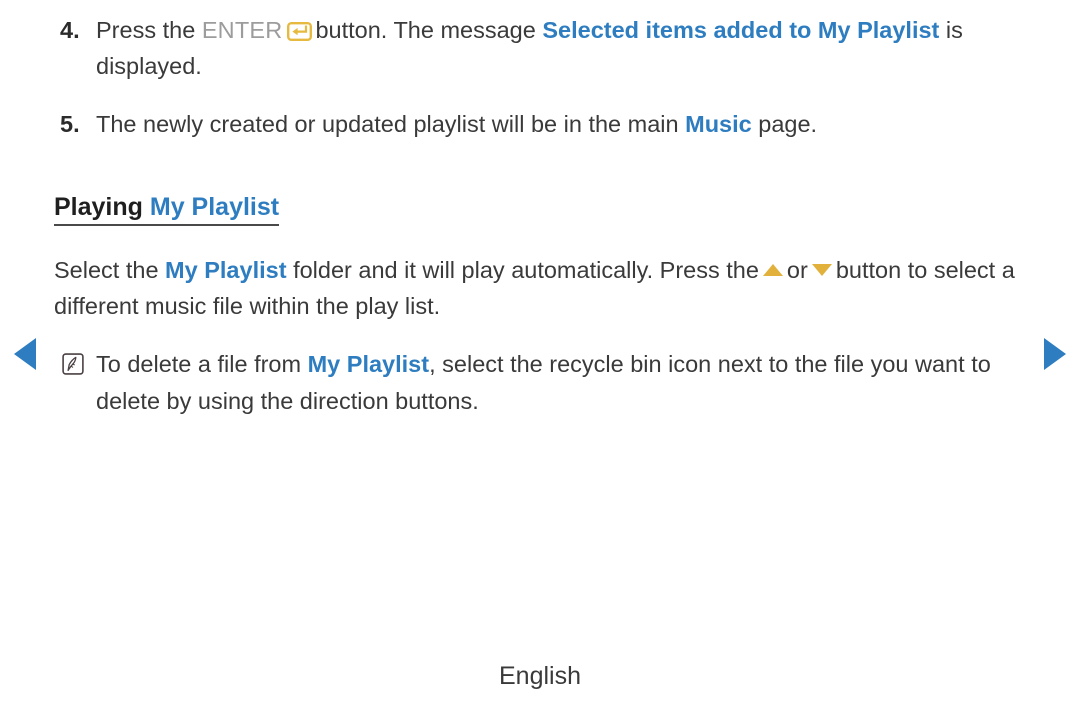  What do you see at coordinates (214, 207) in the screenshot?
I see `section-heading-highlight: My Playlist` at bounding box center [214, 207].